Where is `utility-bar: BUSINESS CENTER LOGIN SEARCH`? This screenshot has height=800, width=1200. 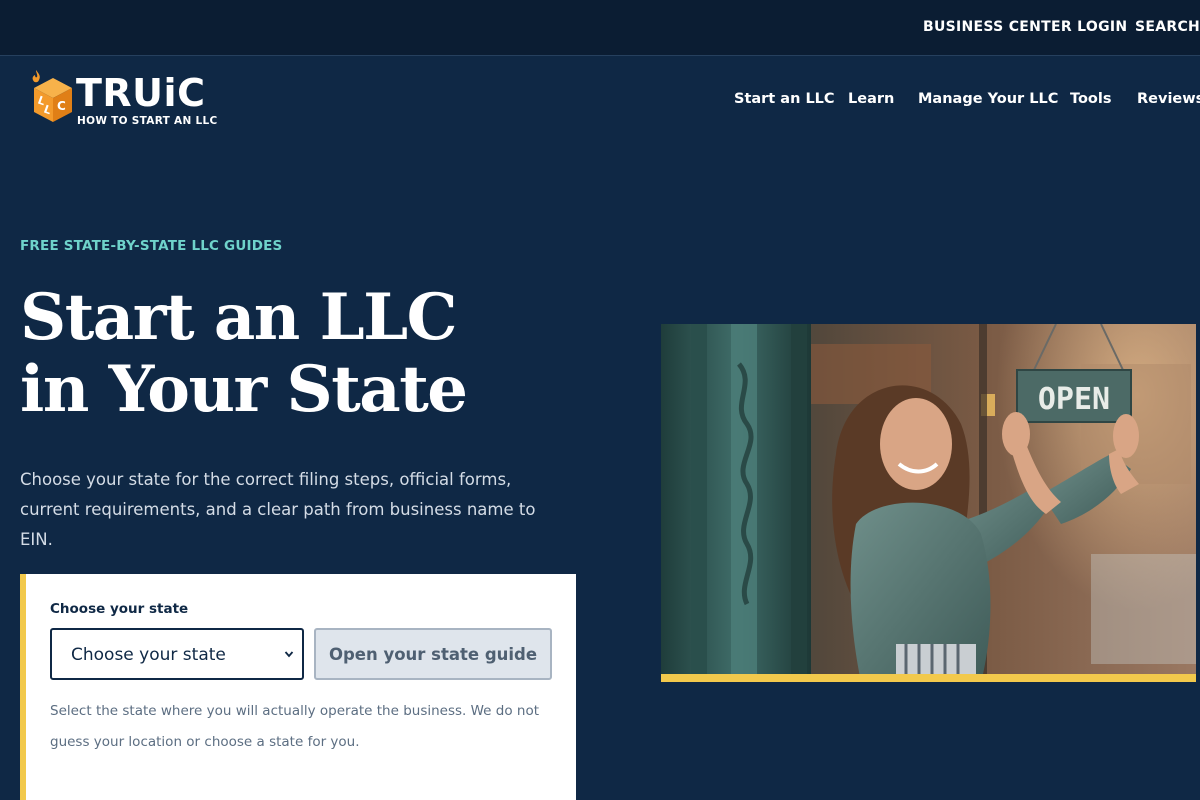 utility-bar: BUSINESS CENTER LOGIN SEARCH is located at coordinates (600, 28).